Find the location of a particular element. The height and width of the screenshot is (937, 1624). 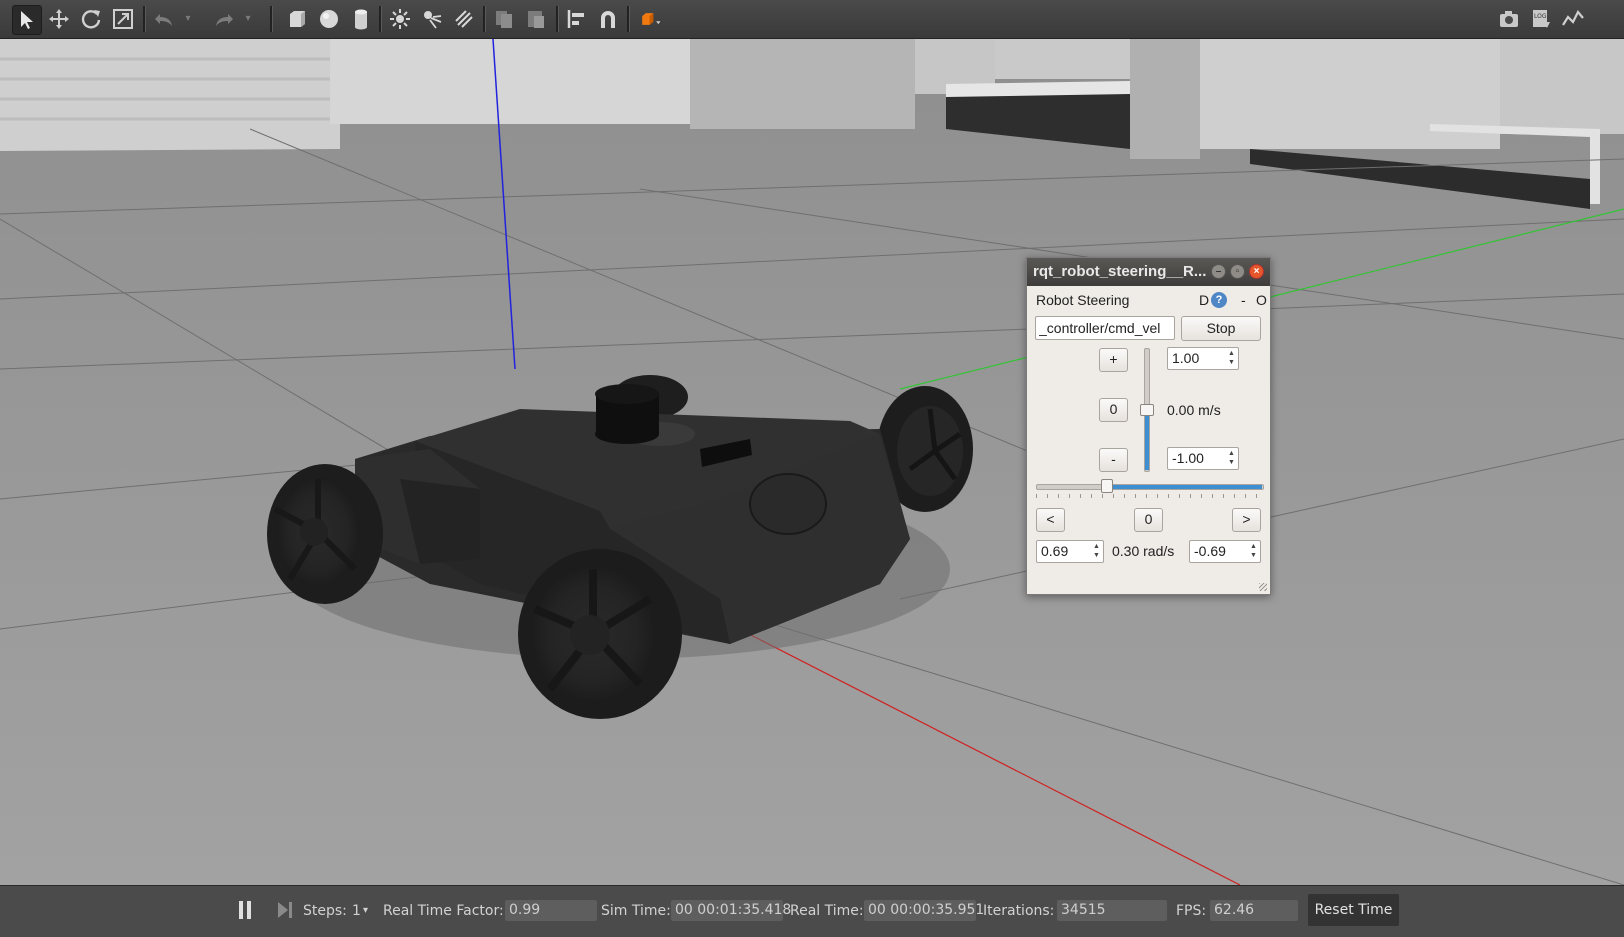

spot-light-icon is located at coordinates (432, 19).